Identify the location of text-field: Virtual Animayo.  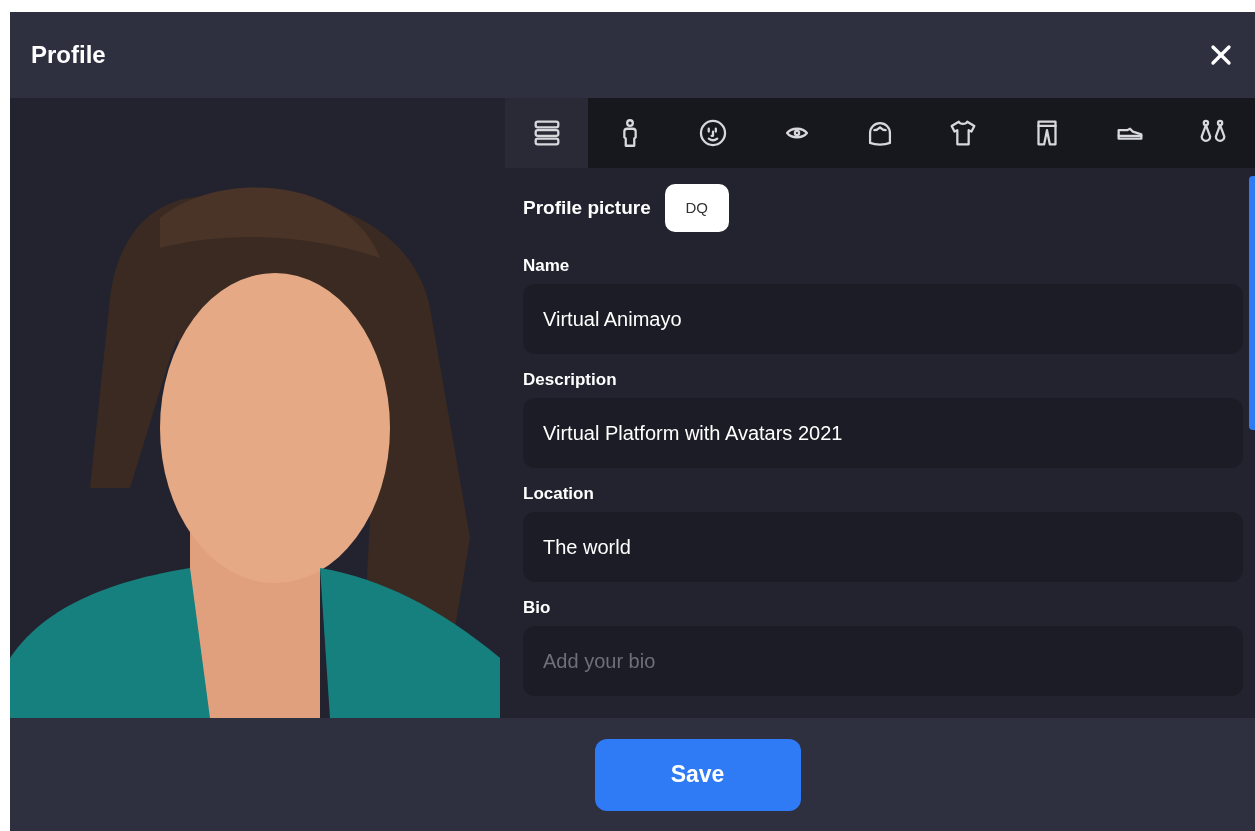
(883, 319).